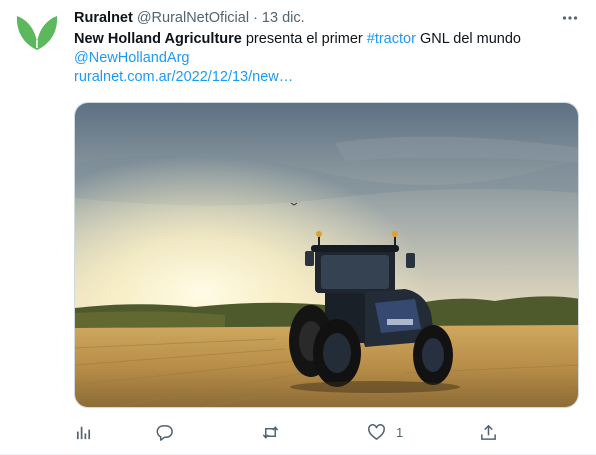 The height and width of the screenshot is (455, 596). I want to click on author-handle: @RuralNetOficial, so click(193, 18).